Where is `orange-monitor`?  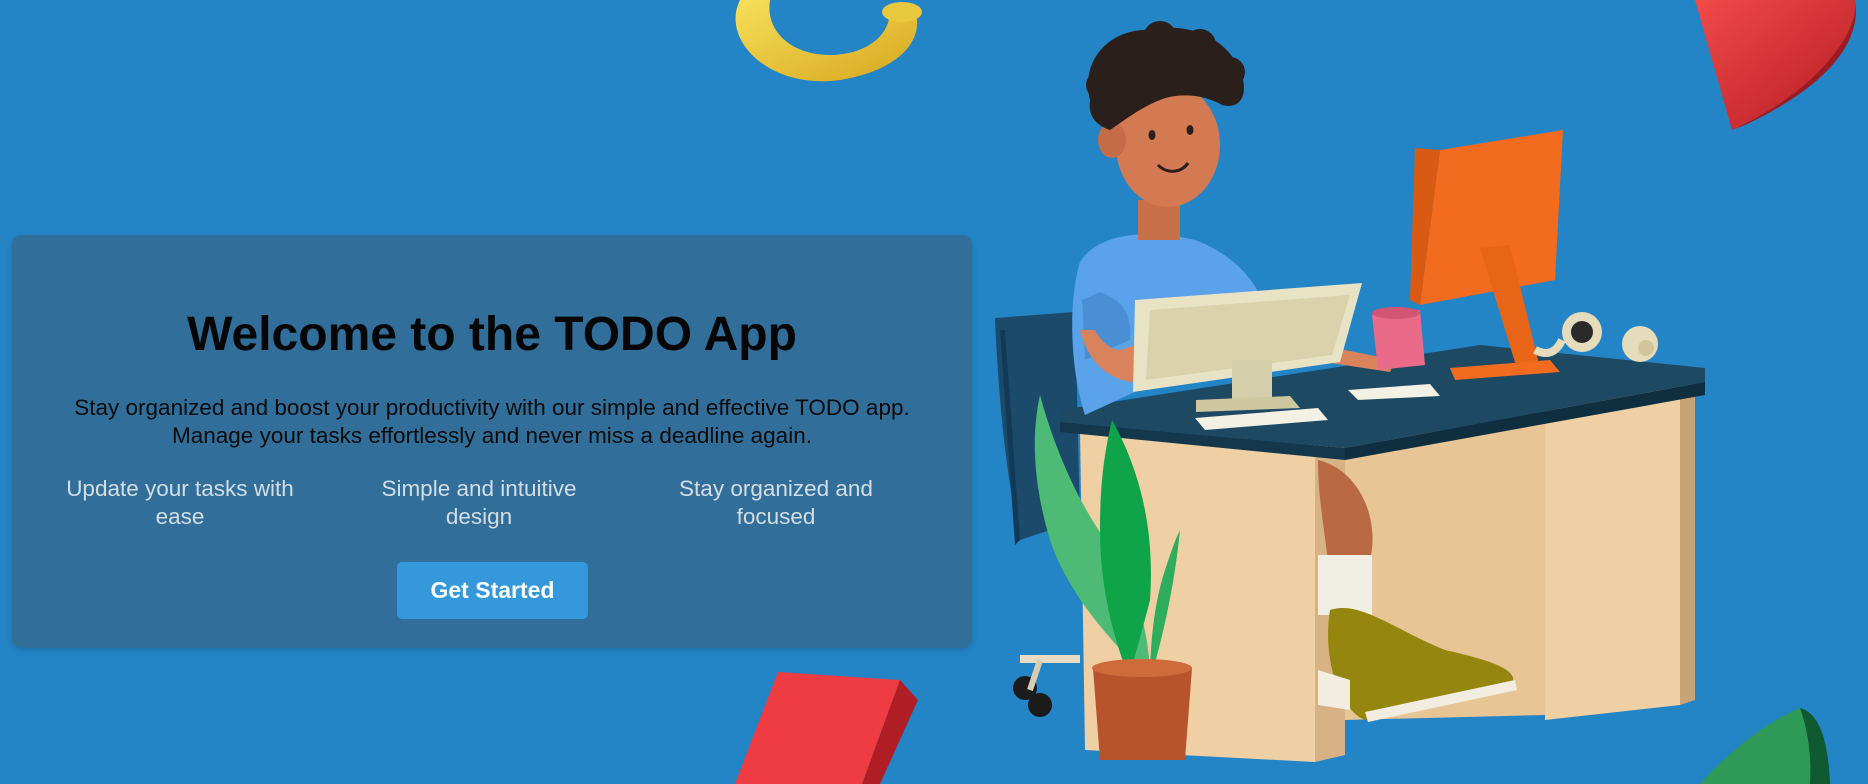
orange-monitor is located at coordinates (1486, 255).